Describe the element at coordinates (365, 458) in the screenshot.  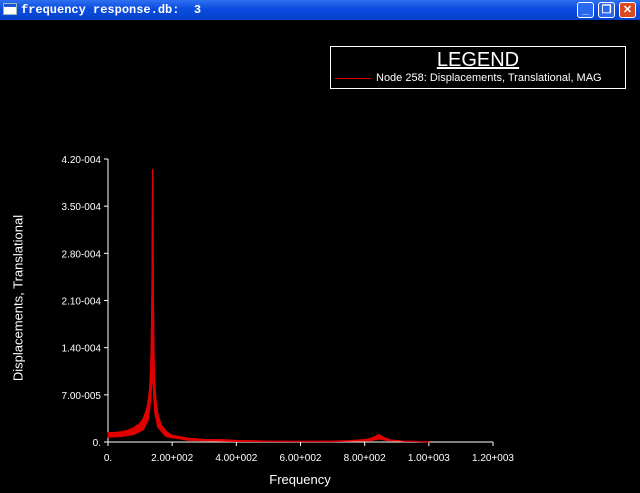
I see `x-tick-label: 8.00+002` at that location.